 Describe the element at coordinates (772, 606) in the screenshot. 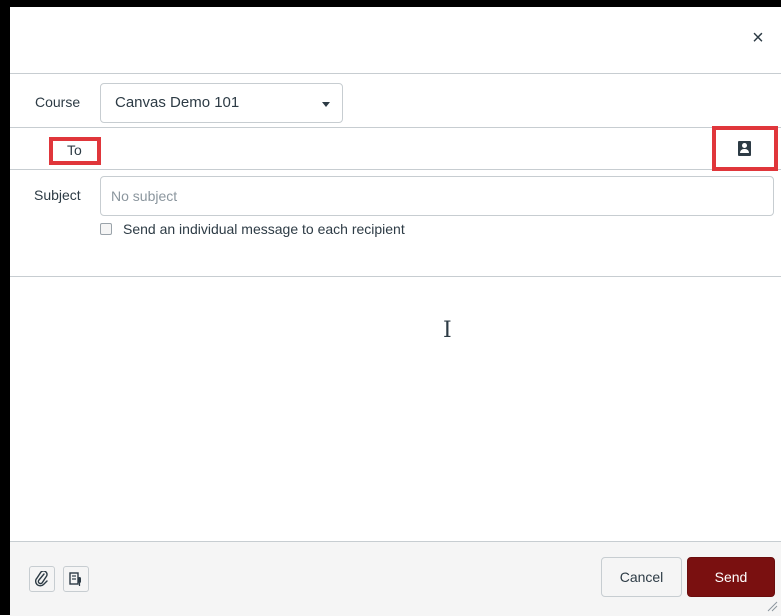

I see `resize-handle-icon` at that location.